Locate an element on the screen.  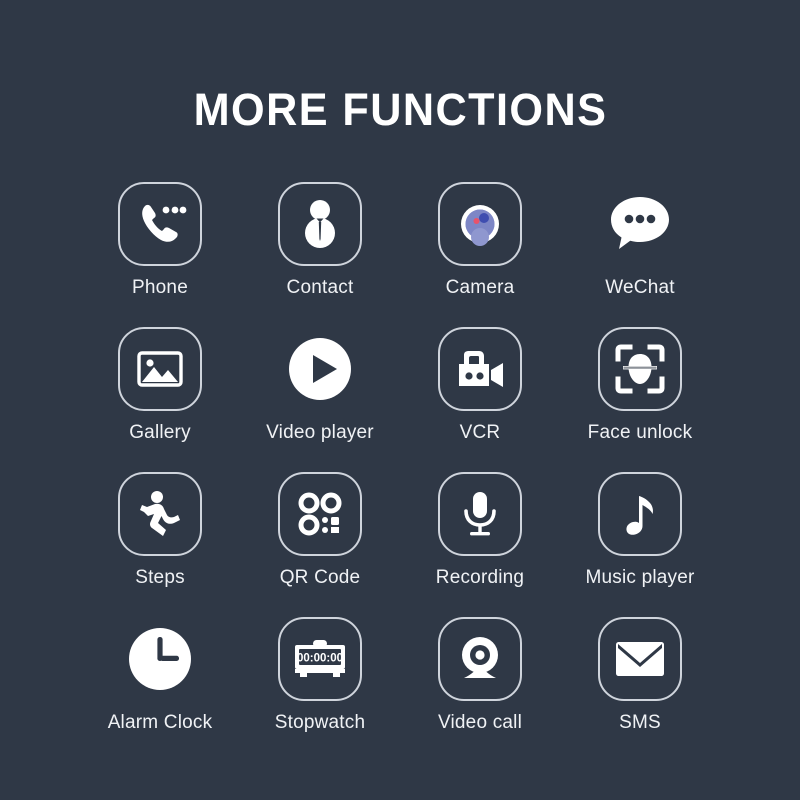
stopwatch-display: 00:00:00 is located at coordinates (320, 658).